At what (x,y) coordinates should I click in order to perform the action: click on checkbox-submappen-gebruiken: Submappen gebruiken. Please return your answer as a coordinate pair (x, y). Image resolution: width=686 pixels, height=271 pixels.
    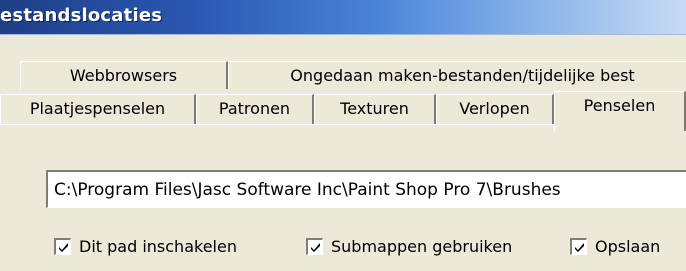
    Looking at the image, I should click on (409, 246).